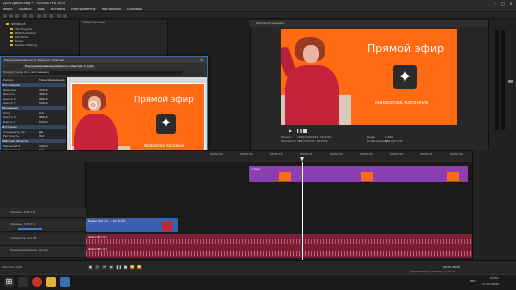  Describe the element at coordinates (311, 54) in the screenshot. I see `face-shape` at that location.